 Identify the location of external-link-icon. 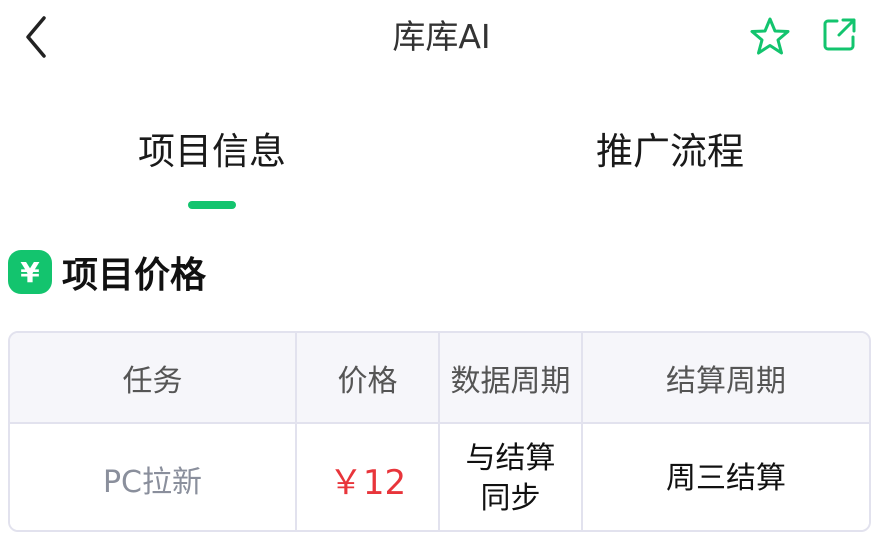
(839, 34).